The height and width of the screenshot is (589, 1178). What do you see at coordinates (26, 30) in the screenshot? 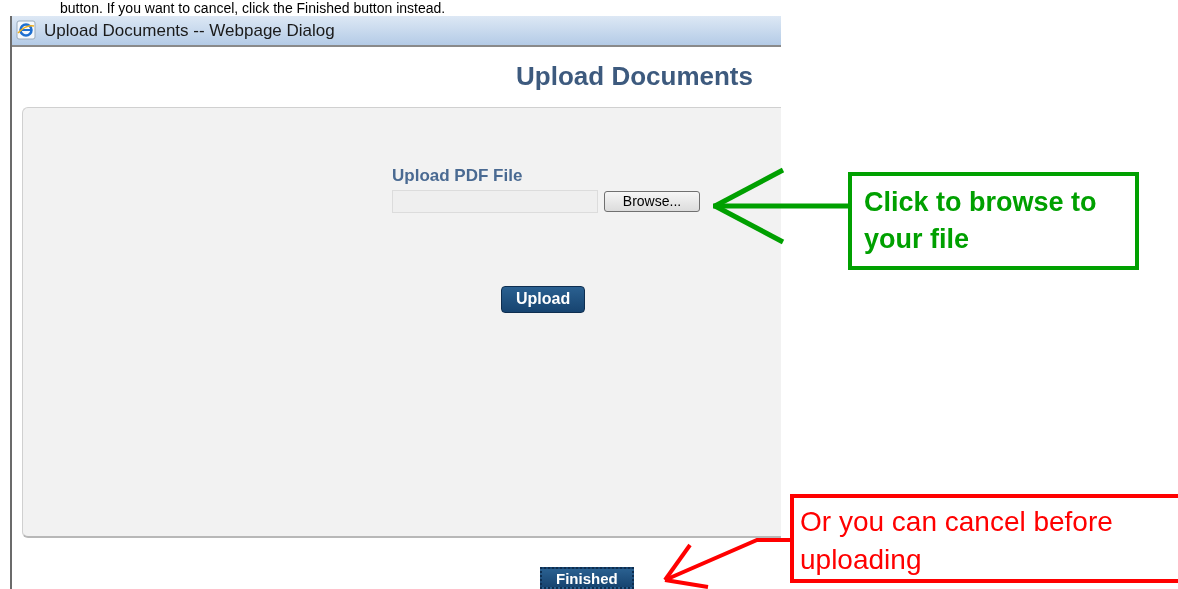
I see `browser-icon` at bounding box center [26, 30].